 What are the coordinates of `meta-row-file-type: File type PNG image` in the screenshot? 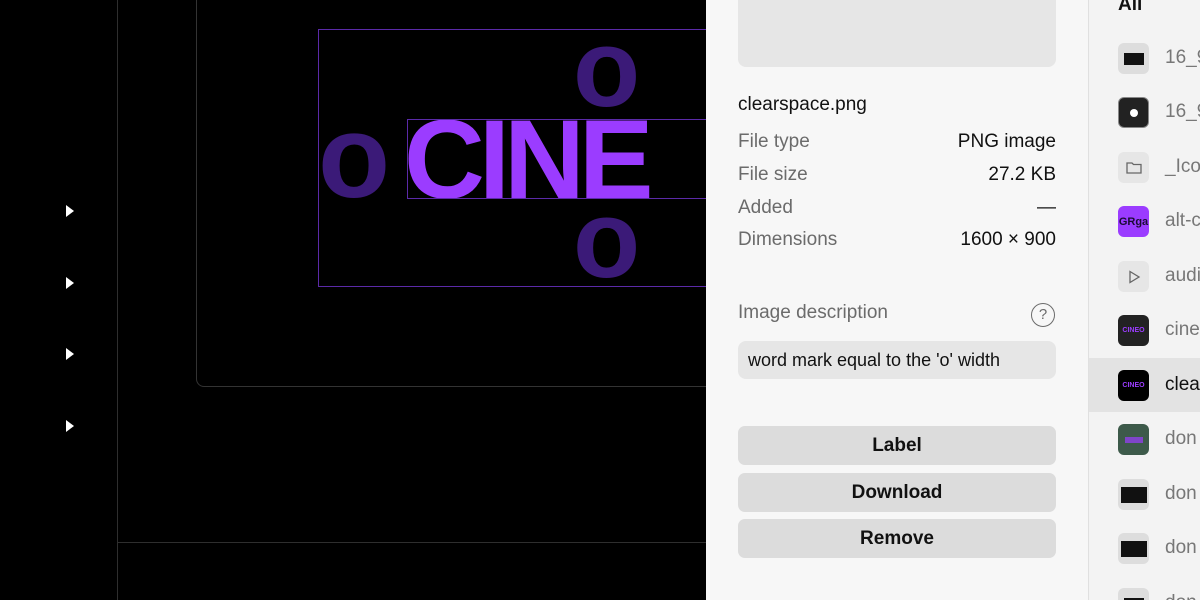 It's located at (897, 142).